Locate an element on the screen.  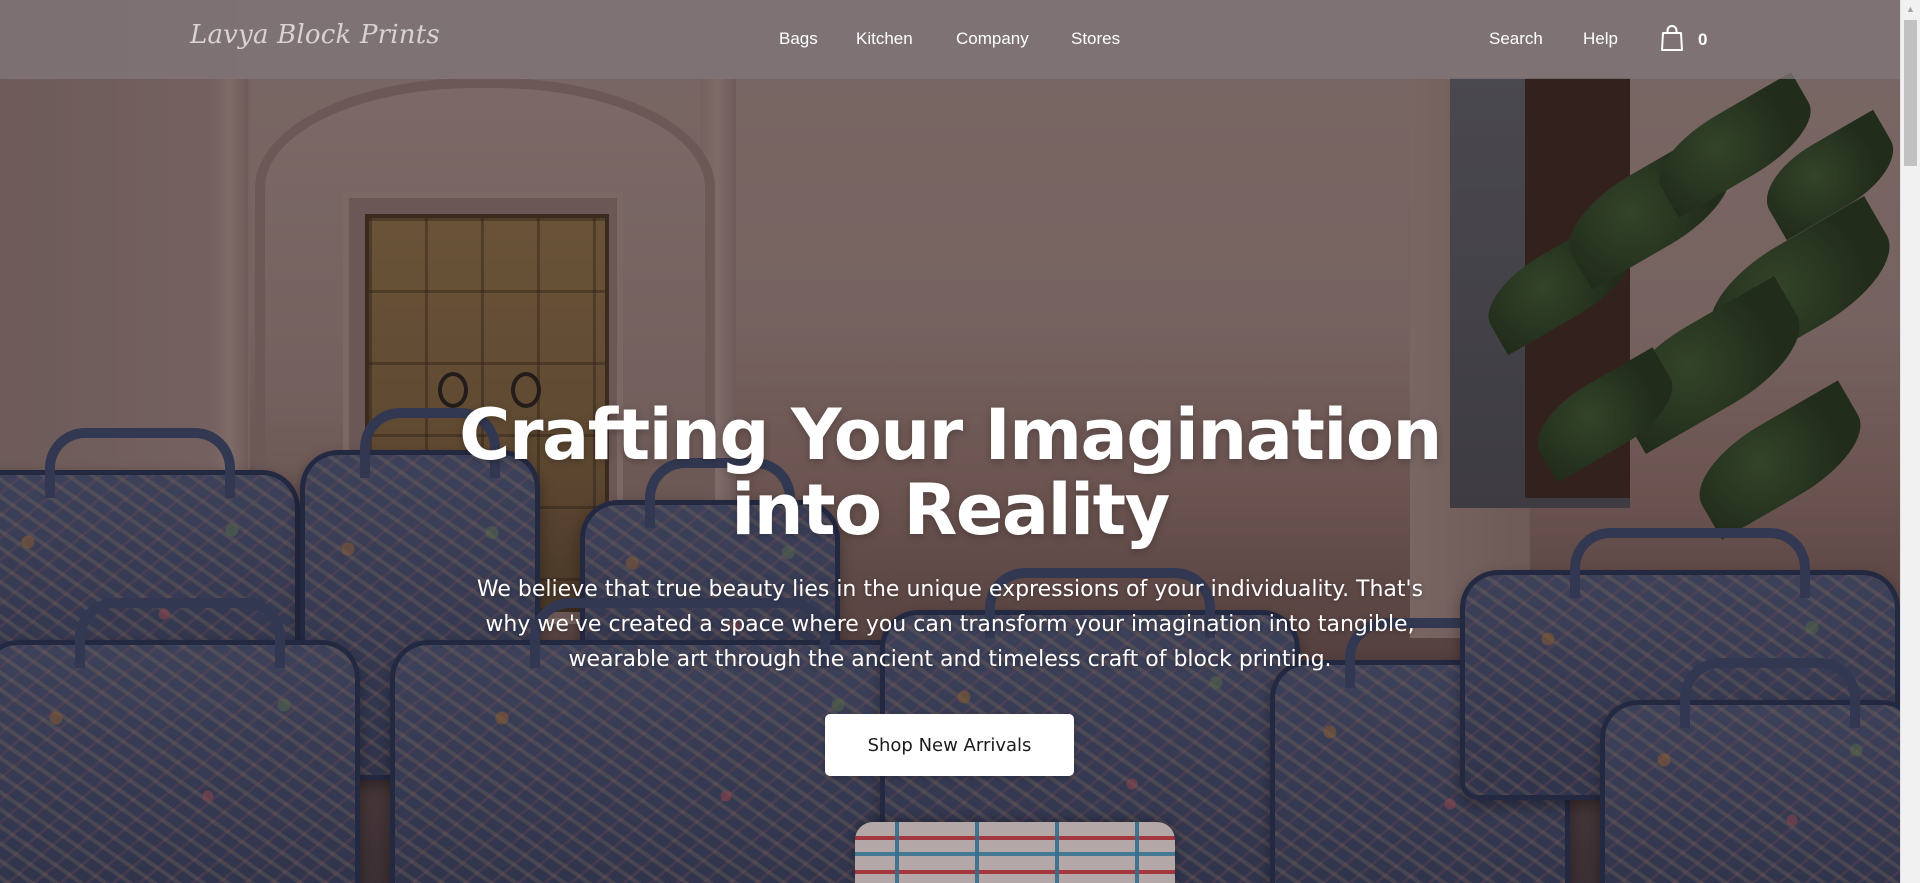
scrollbar-thumb is located at coordinates (1910, 93).